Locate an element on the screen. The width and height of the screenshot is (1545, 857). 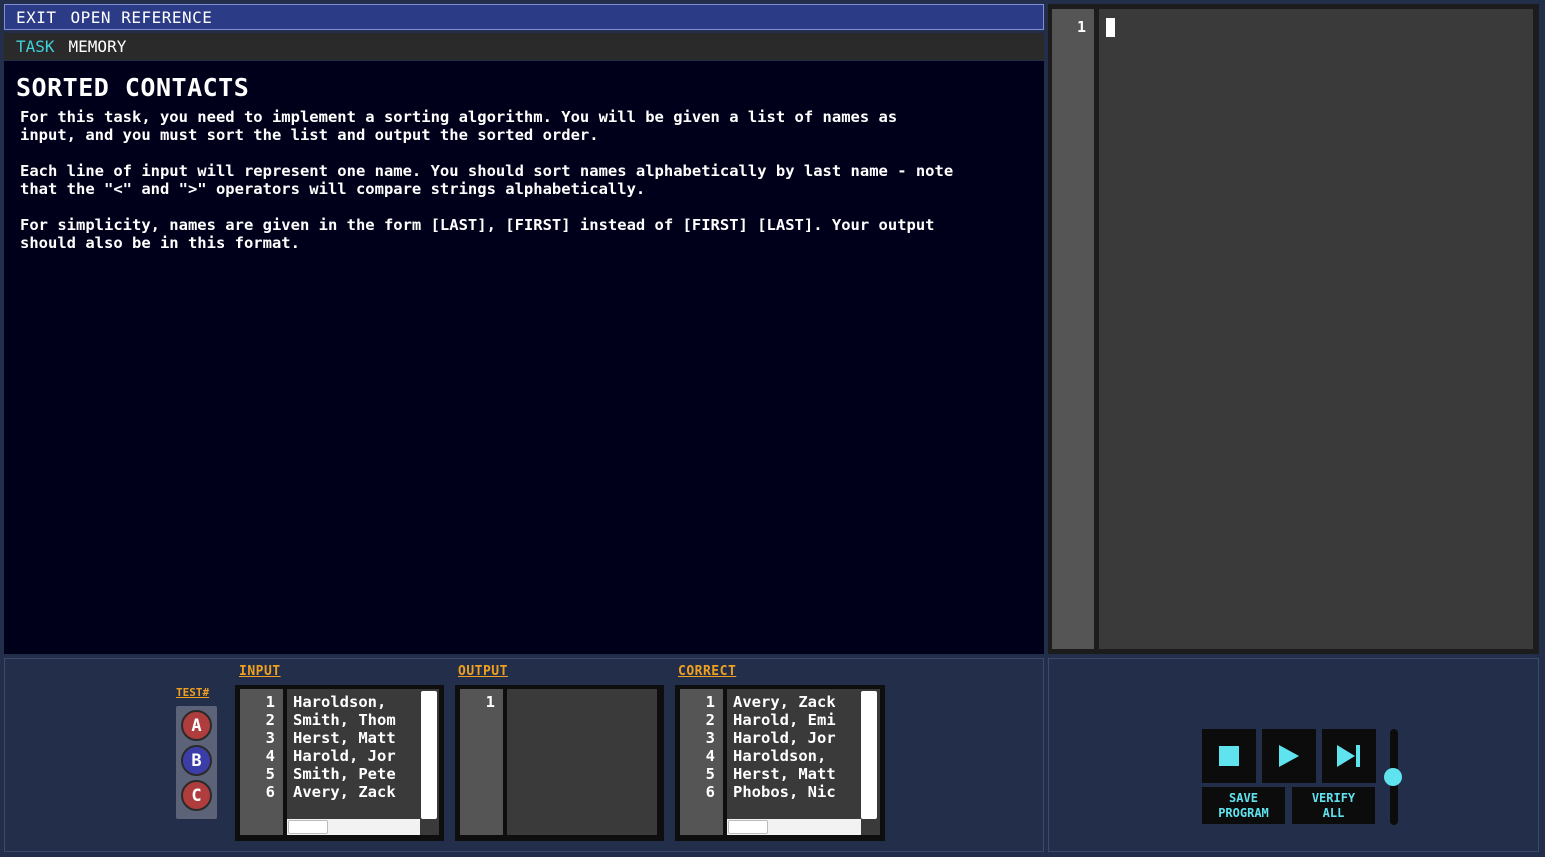
step-button is located at coordinates (1349, 756).